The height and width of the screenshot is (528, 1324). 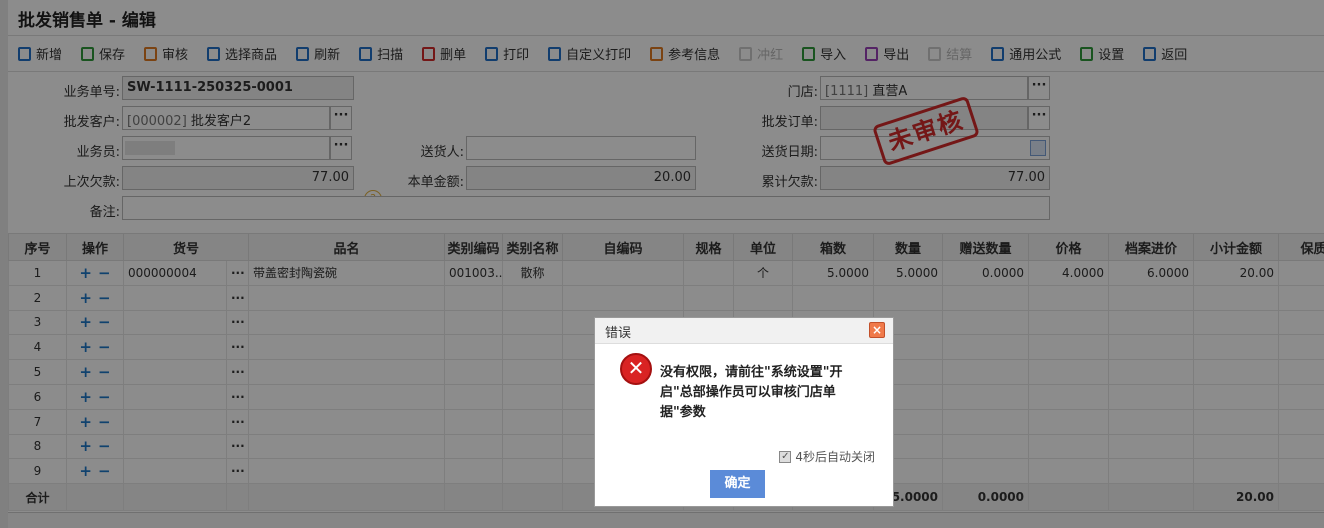 I want to click on close-icon: ×, so click(x=877, y=330).